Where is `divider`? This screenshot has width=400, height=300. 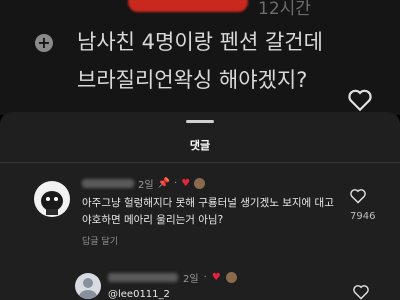 divider is located at coordinates (200, 162).